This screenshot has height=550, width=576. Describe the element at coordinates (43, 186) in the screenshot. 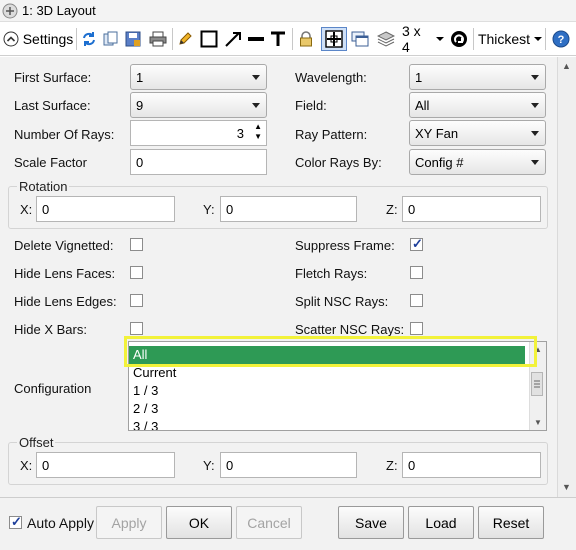

I see `rotation-title: Rotation` at that location.